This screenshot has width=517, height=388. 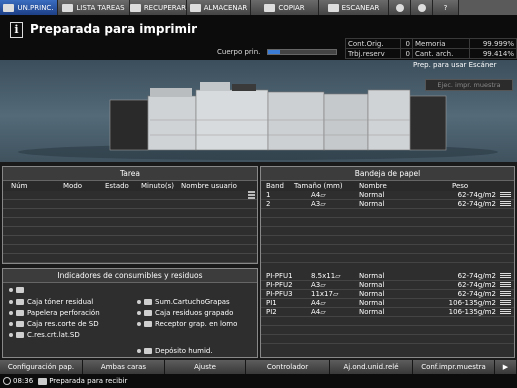 What do you see at coordinates (387, 285) in the screenshot?
I see `tray-row: PI-PFU2 A3▱ Normal 62-74g/m2` at bounding box center [387, 285].